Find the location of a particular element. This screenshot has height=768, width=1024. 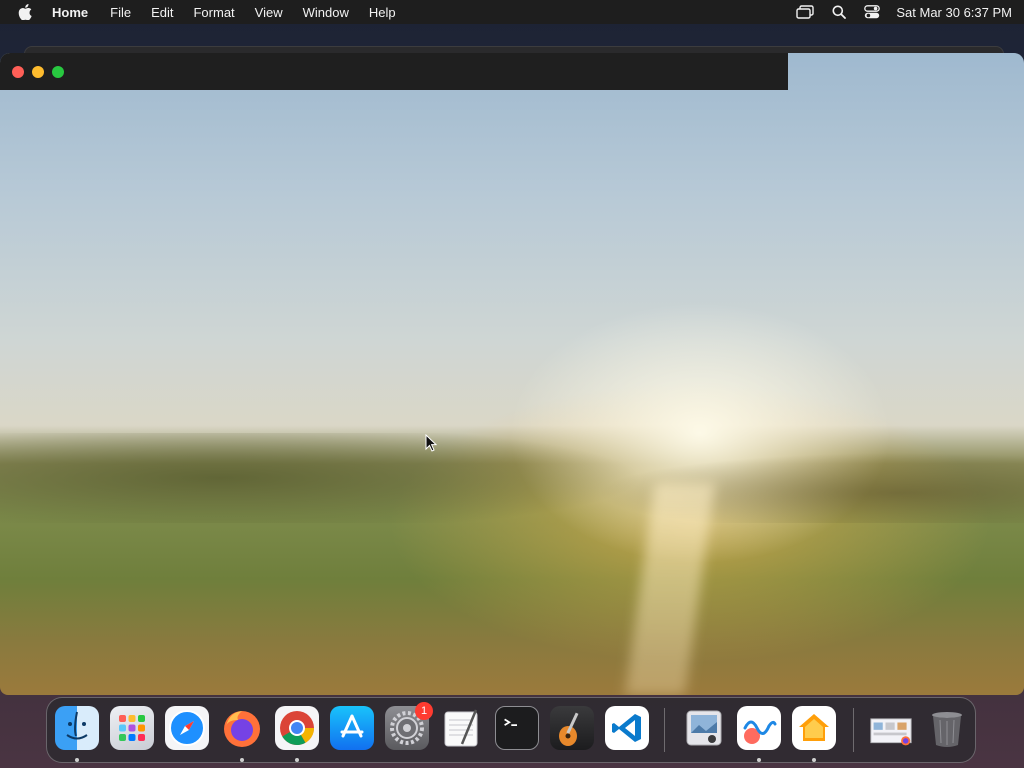

mouse-cursor-icon is located at coordinates (431, 445).